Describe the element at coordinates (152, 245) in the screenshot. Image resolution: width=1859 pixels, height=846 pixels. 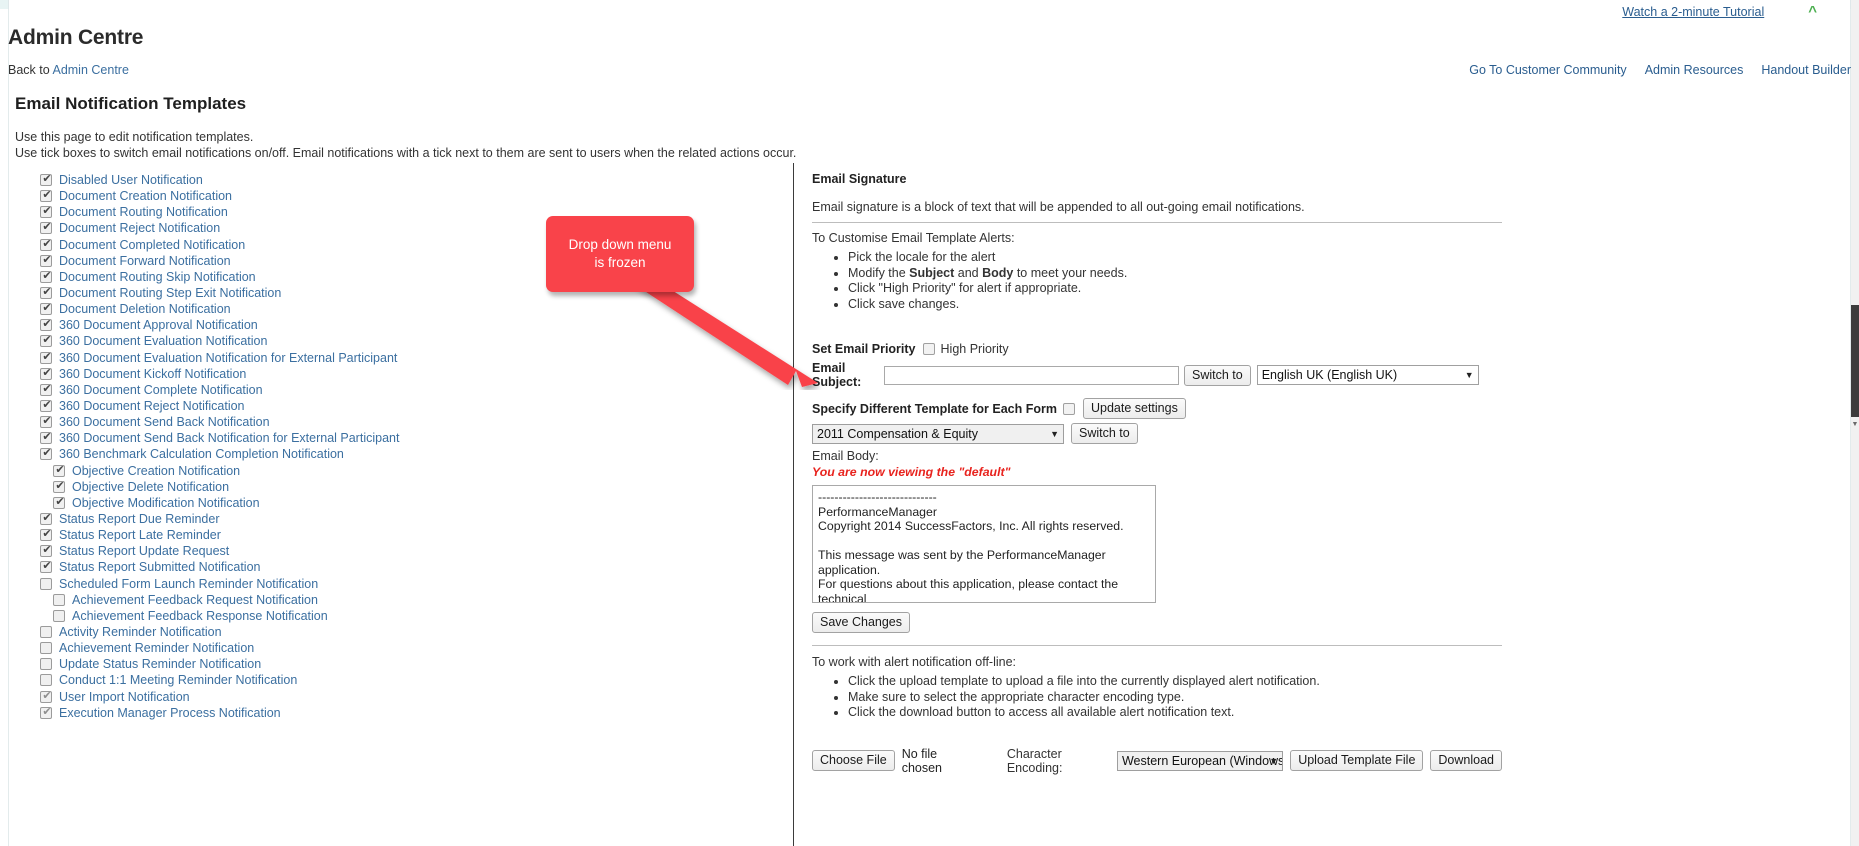
I see `notification-label: Document Completed Notification` at that location.